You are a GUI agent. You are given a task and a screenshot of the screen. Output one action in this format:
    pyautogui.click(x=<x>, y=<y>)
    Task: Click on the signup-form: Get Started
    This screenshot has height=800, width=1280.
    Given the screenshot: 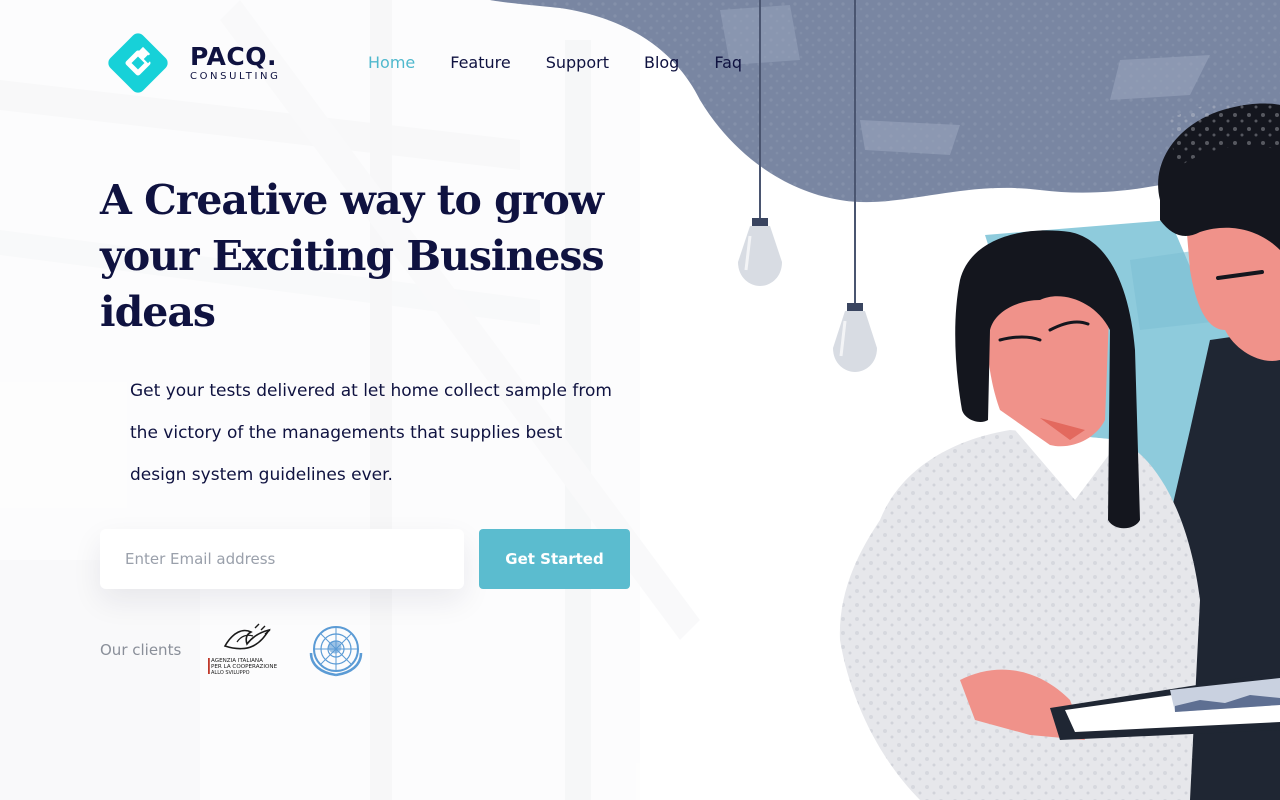 What is the action you would take?
    pyautogui.click(x=365, y=559)
    